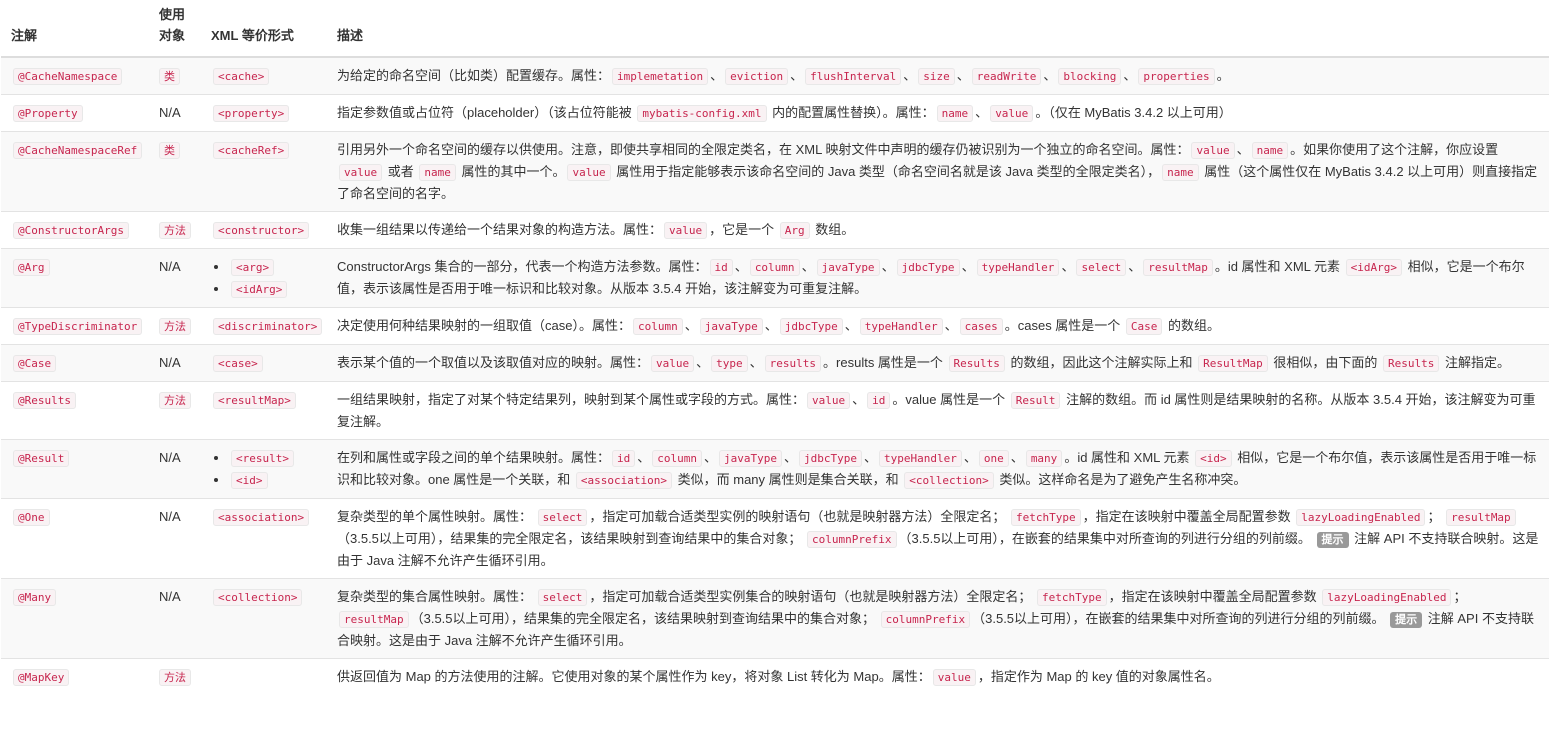 The width and height of the screenshot is (1550, 735). What do you see at coordinates (1394, 149) in the screenshot?
I see `description-text: 。如果你使用了这个注解，你应设置` at bounding box center [1394, 149].